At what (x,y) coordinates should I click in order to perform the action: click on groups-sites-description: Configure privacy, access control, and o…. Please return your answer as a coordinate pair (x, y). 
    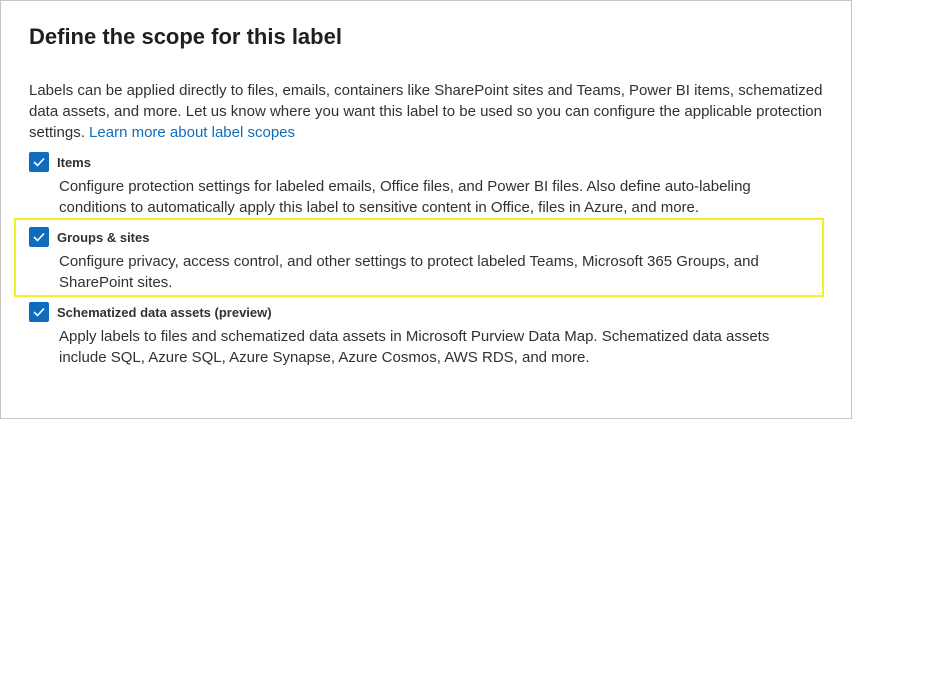
    Looking at the image, I should click on (409, 272).